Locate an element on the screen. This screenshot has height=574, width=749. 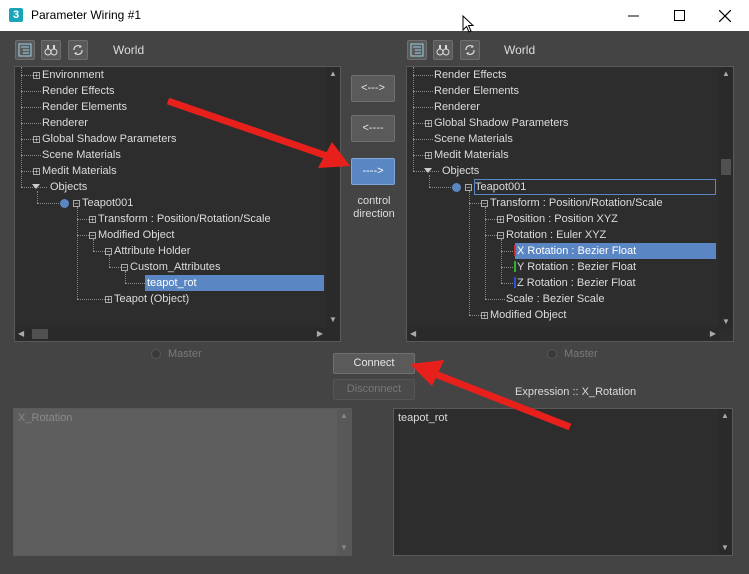
close-button is located at coordinates (725, 15).